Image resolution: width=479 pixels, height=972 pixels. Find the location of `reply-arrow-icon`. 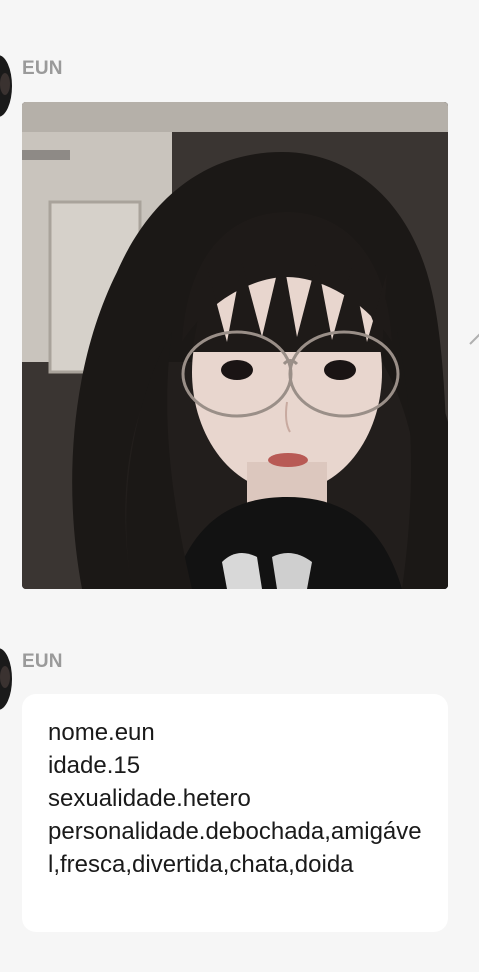

reply-arrow-icon is located at coordinates (473, 338).